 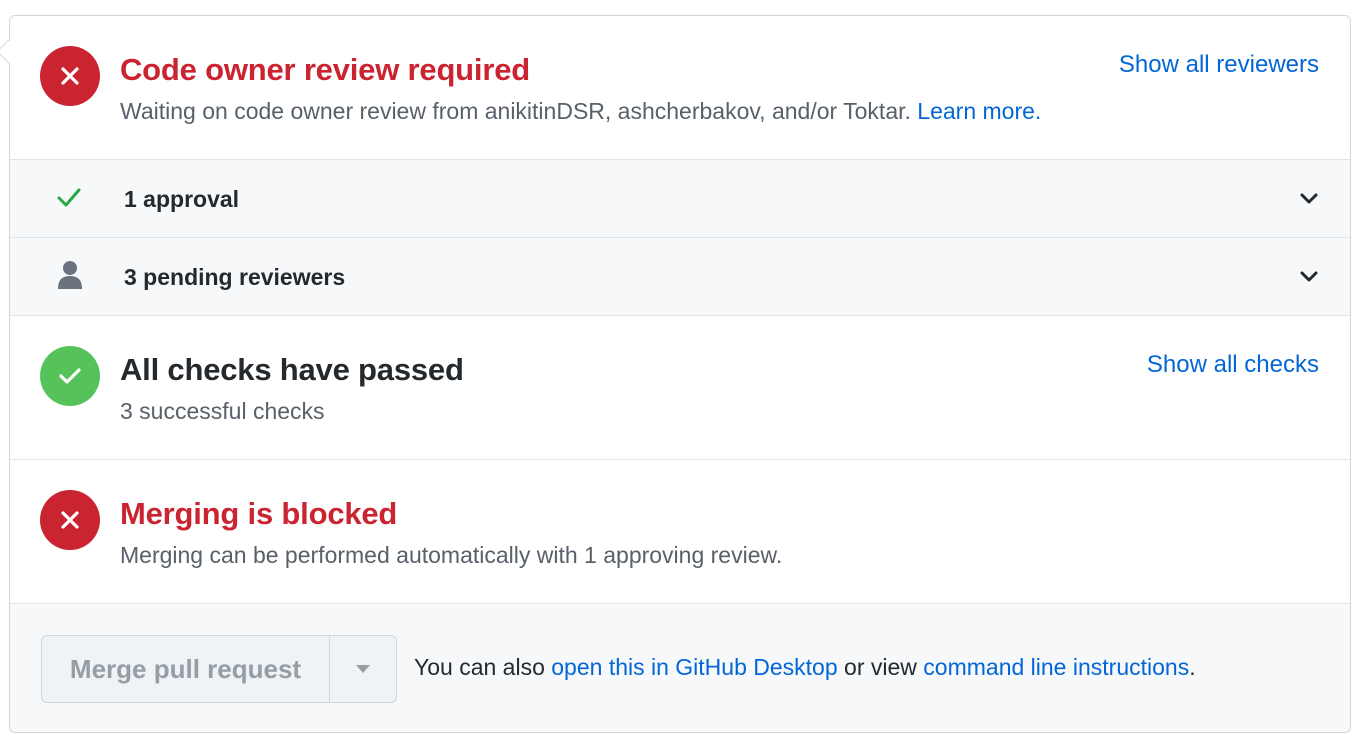 What do you see at coordinates (259, 513) in the screenshot?
I see `merge-blocked-title: Merging is blocked` at bounding box center [259, 513].